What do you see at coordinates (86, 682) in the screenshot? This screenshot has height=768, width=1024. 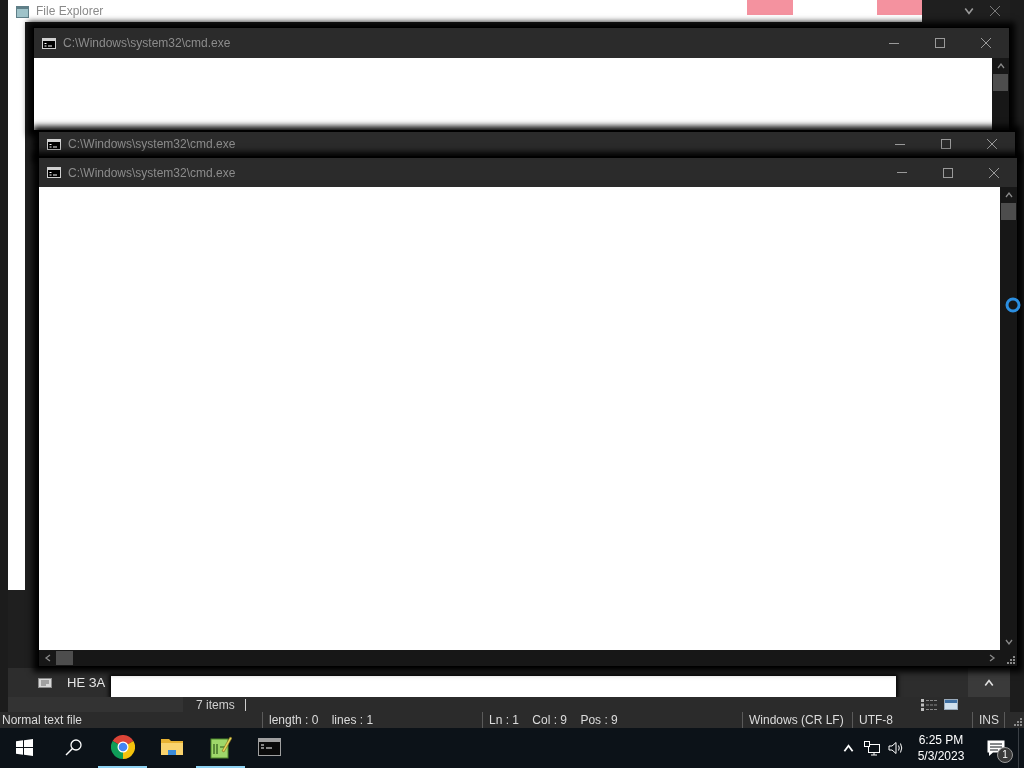 I see `status-text: НЕ ЗА` at bounding box center [86, 682].